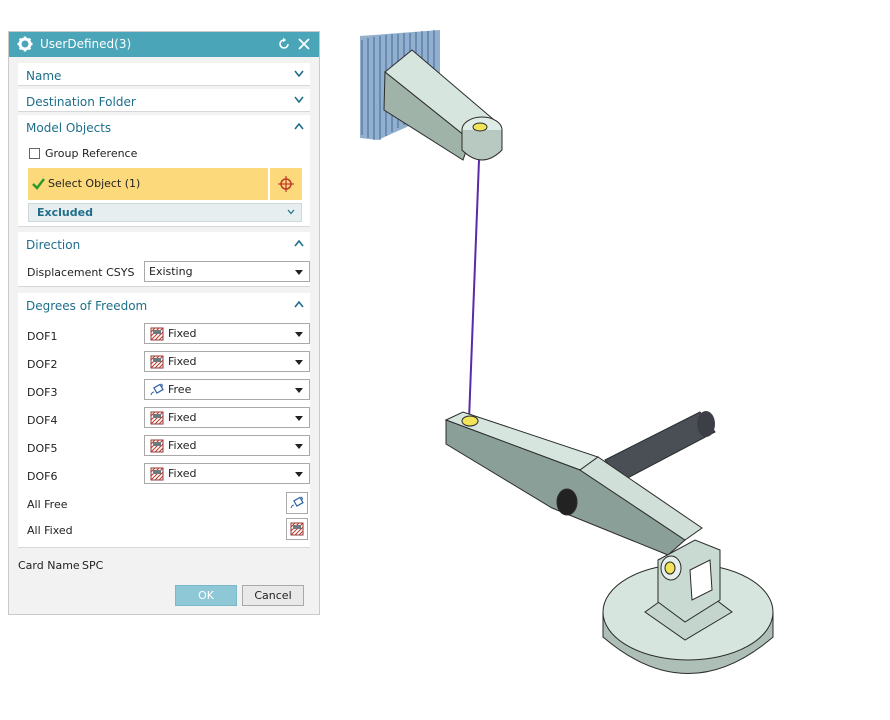 The width and height of the screenshot is (890, 720). I want to click on dof5-select: Fixed, so click(227, 445).